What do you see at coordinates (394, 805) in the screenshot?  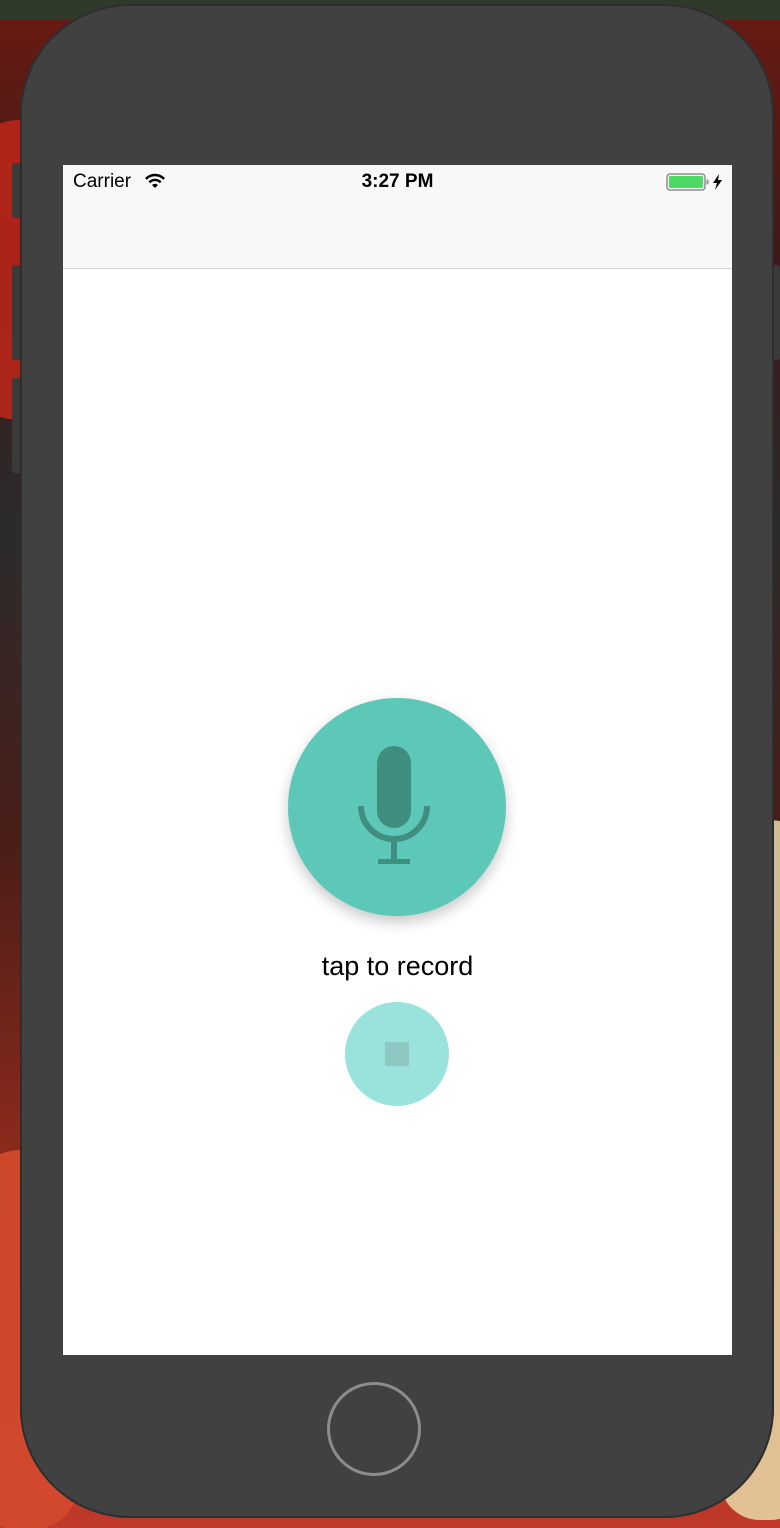 I see `microphone-icon` at bounding box center [394, 805].